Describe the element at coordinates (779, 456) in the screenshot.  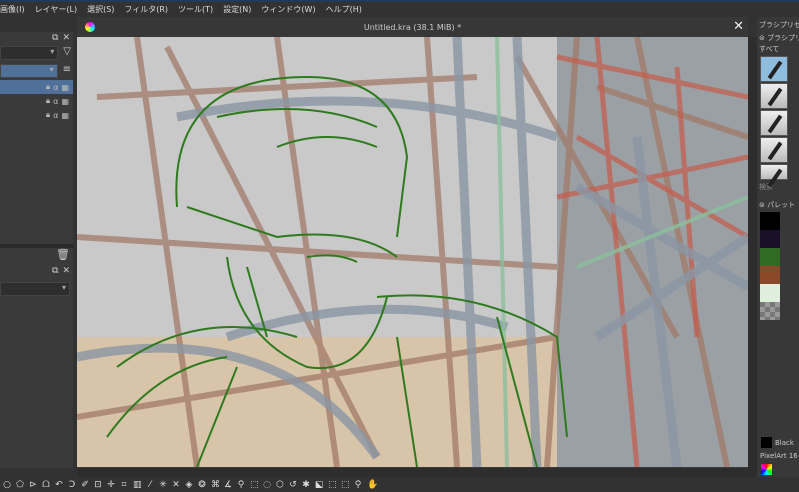
I see `palette-name: PixelArt 16` at that location.